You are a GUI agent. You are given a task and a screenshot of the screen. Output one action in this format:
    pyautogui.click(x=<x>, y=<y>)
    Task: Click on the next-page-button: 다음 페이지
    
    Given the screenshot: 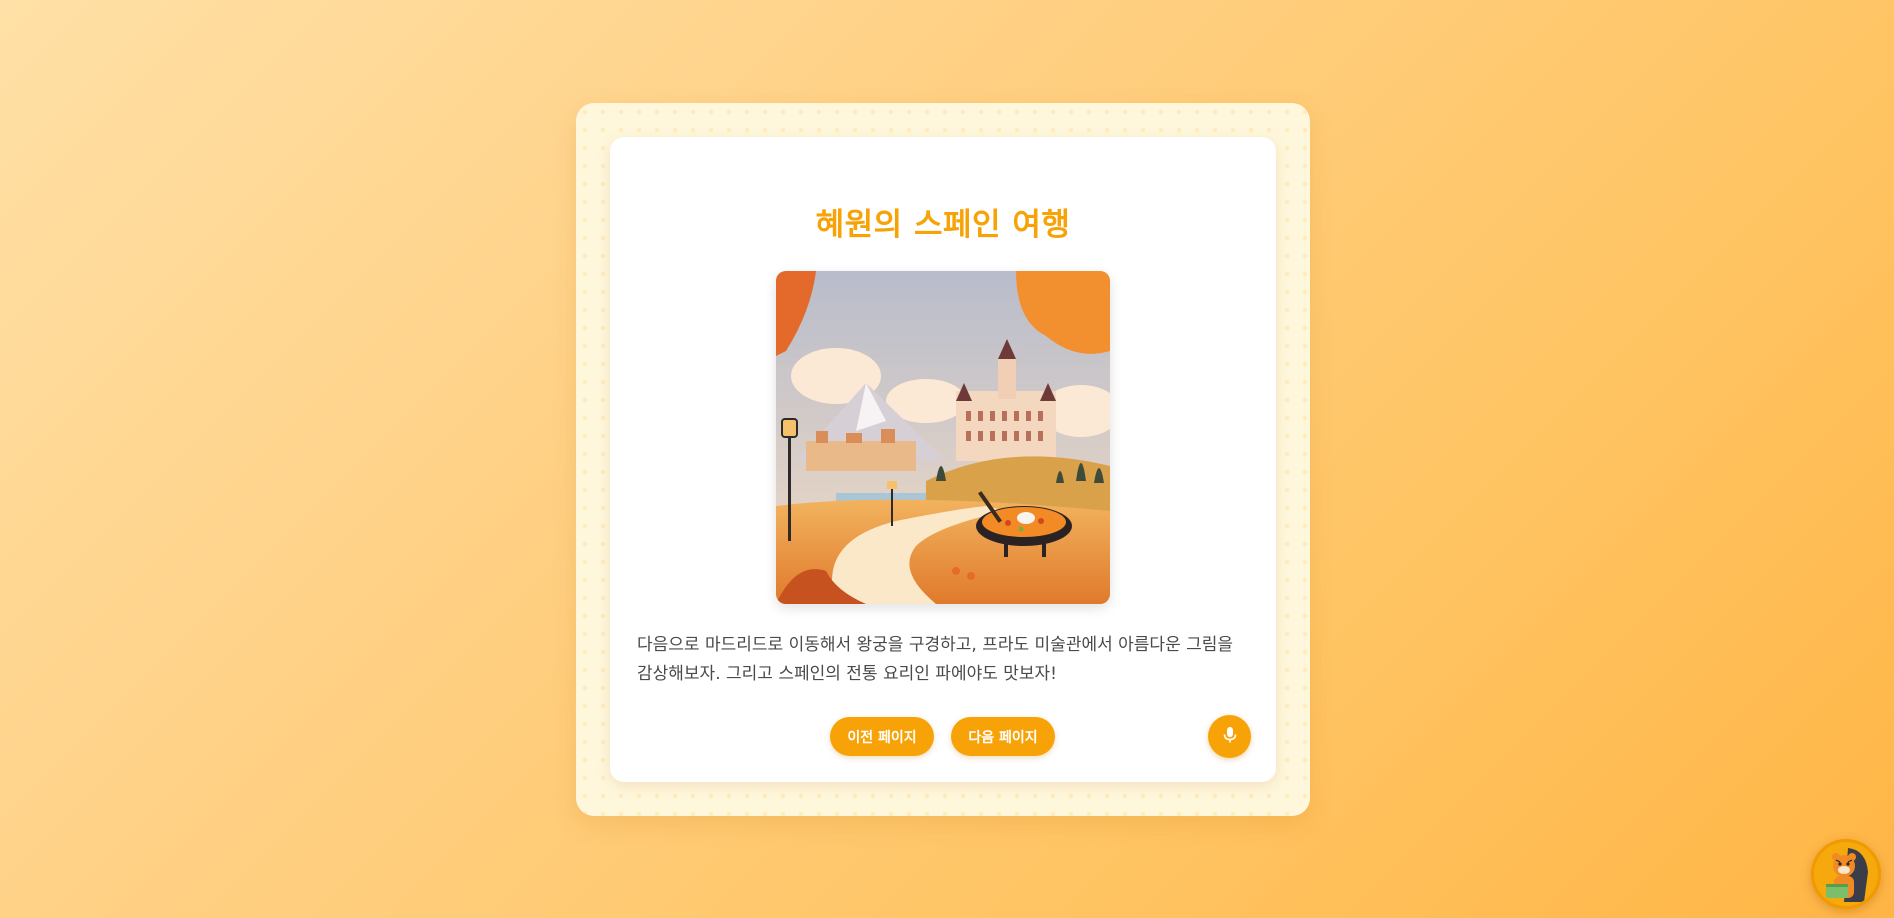 What is the action you would take?
    pyautogui.click(x=1003, y=736)
    